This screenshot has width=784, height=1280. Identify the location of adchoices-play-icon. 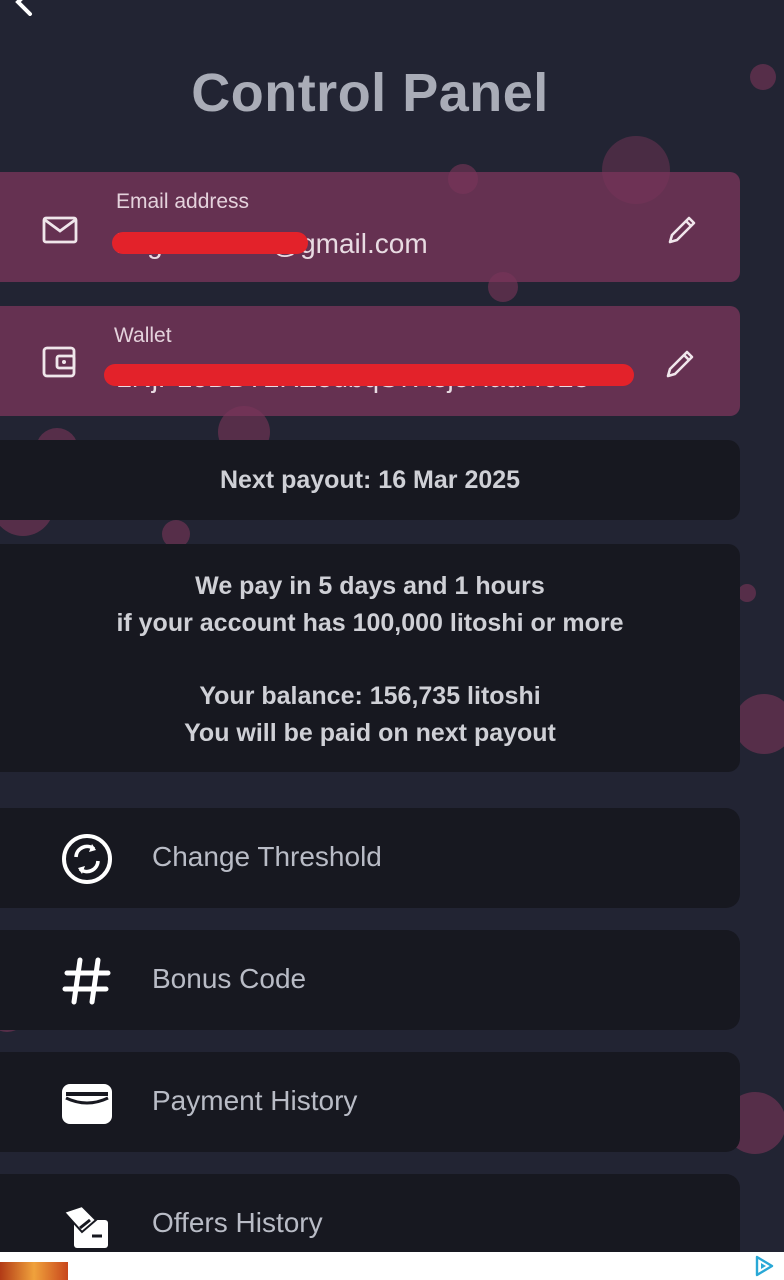
(764, 1266).